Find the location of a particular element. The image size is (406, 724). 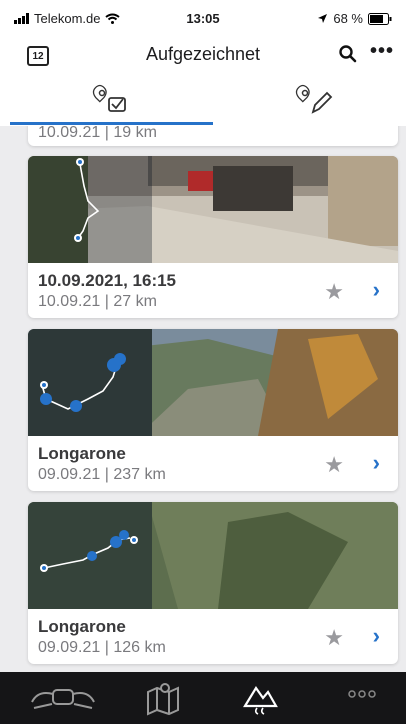

track-card: 10.09.21 | 19 km is located at coordinates (213, 136).